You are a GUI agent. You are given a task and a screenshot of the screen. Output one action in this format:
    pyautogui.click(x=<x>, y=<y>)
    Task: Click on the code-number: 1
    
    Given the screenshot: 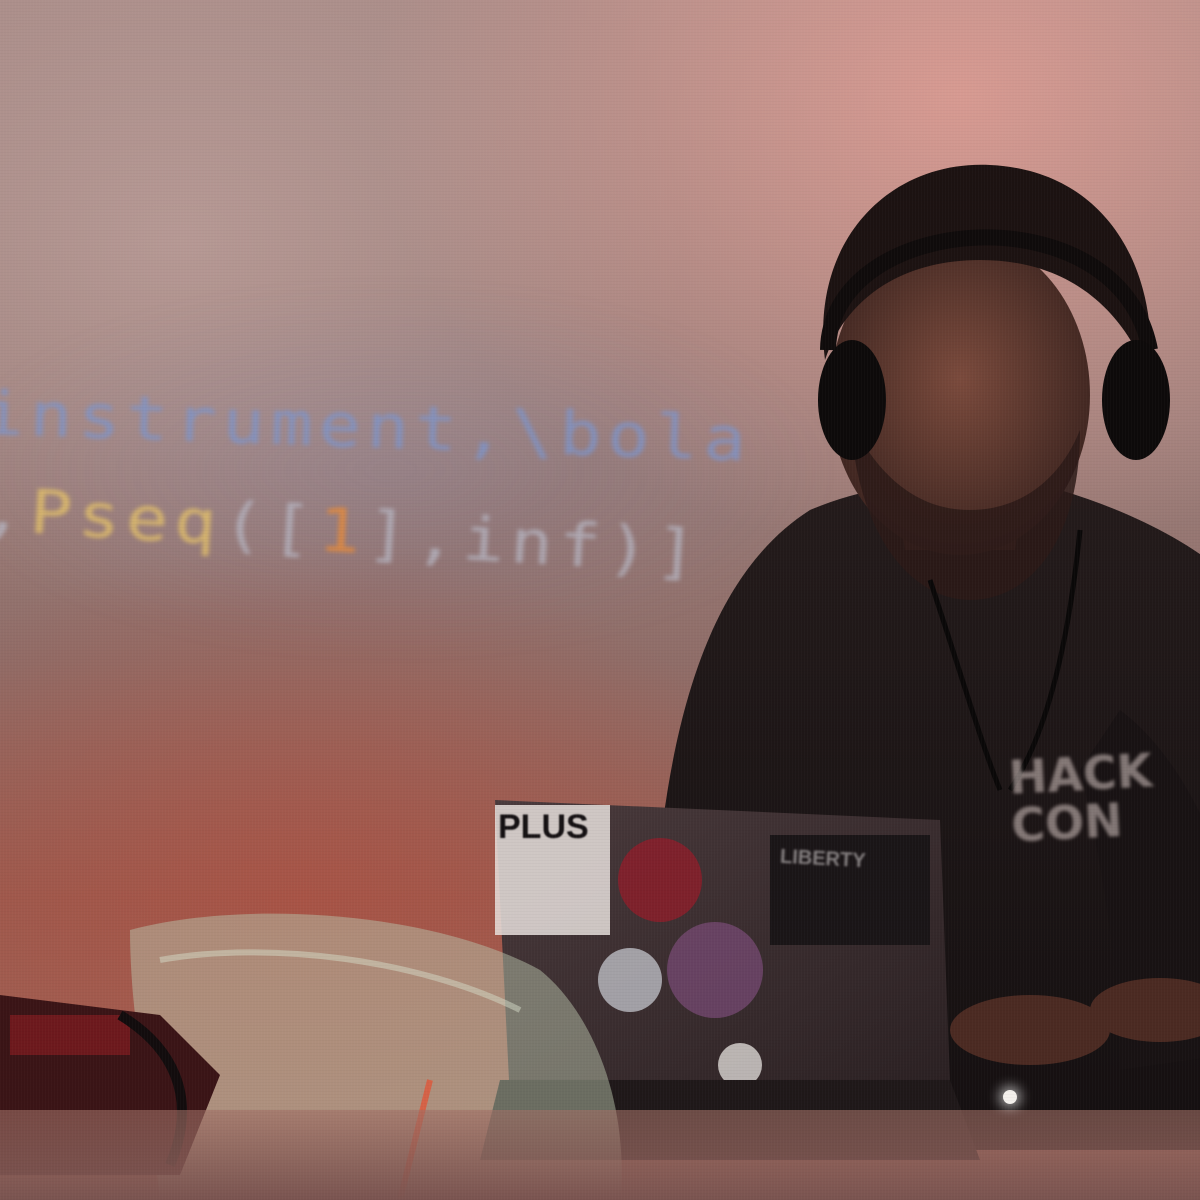 What is the action you would take?
    pyautogui.click(x=342, y=531)
    